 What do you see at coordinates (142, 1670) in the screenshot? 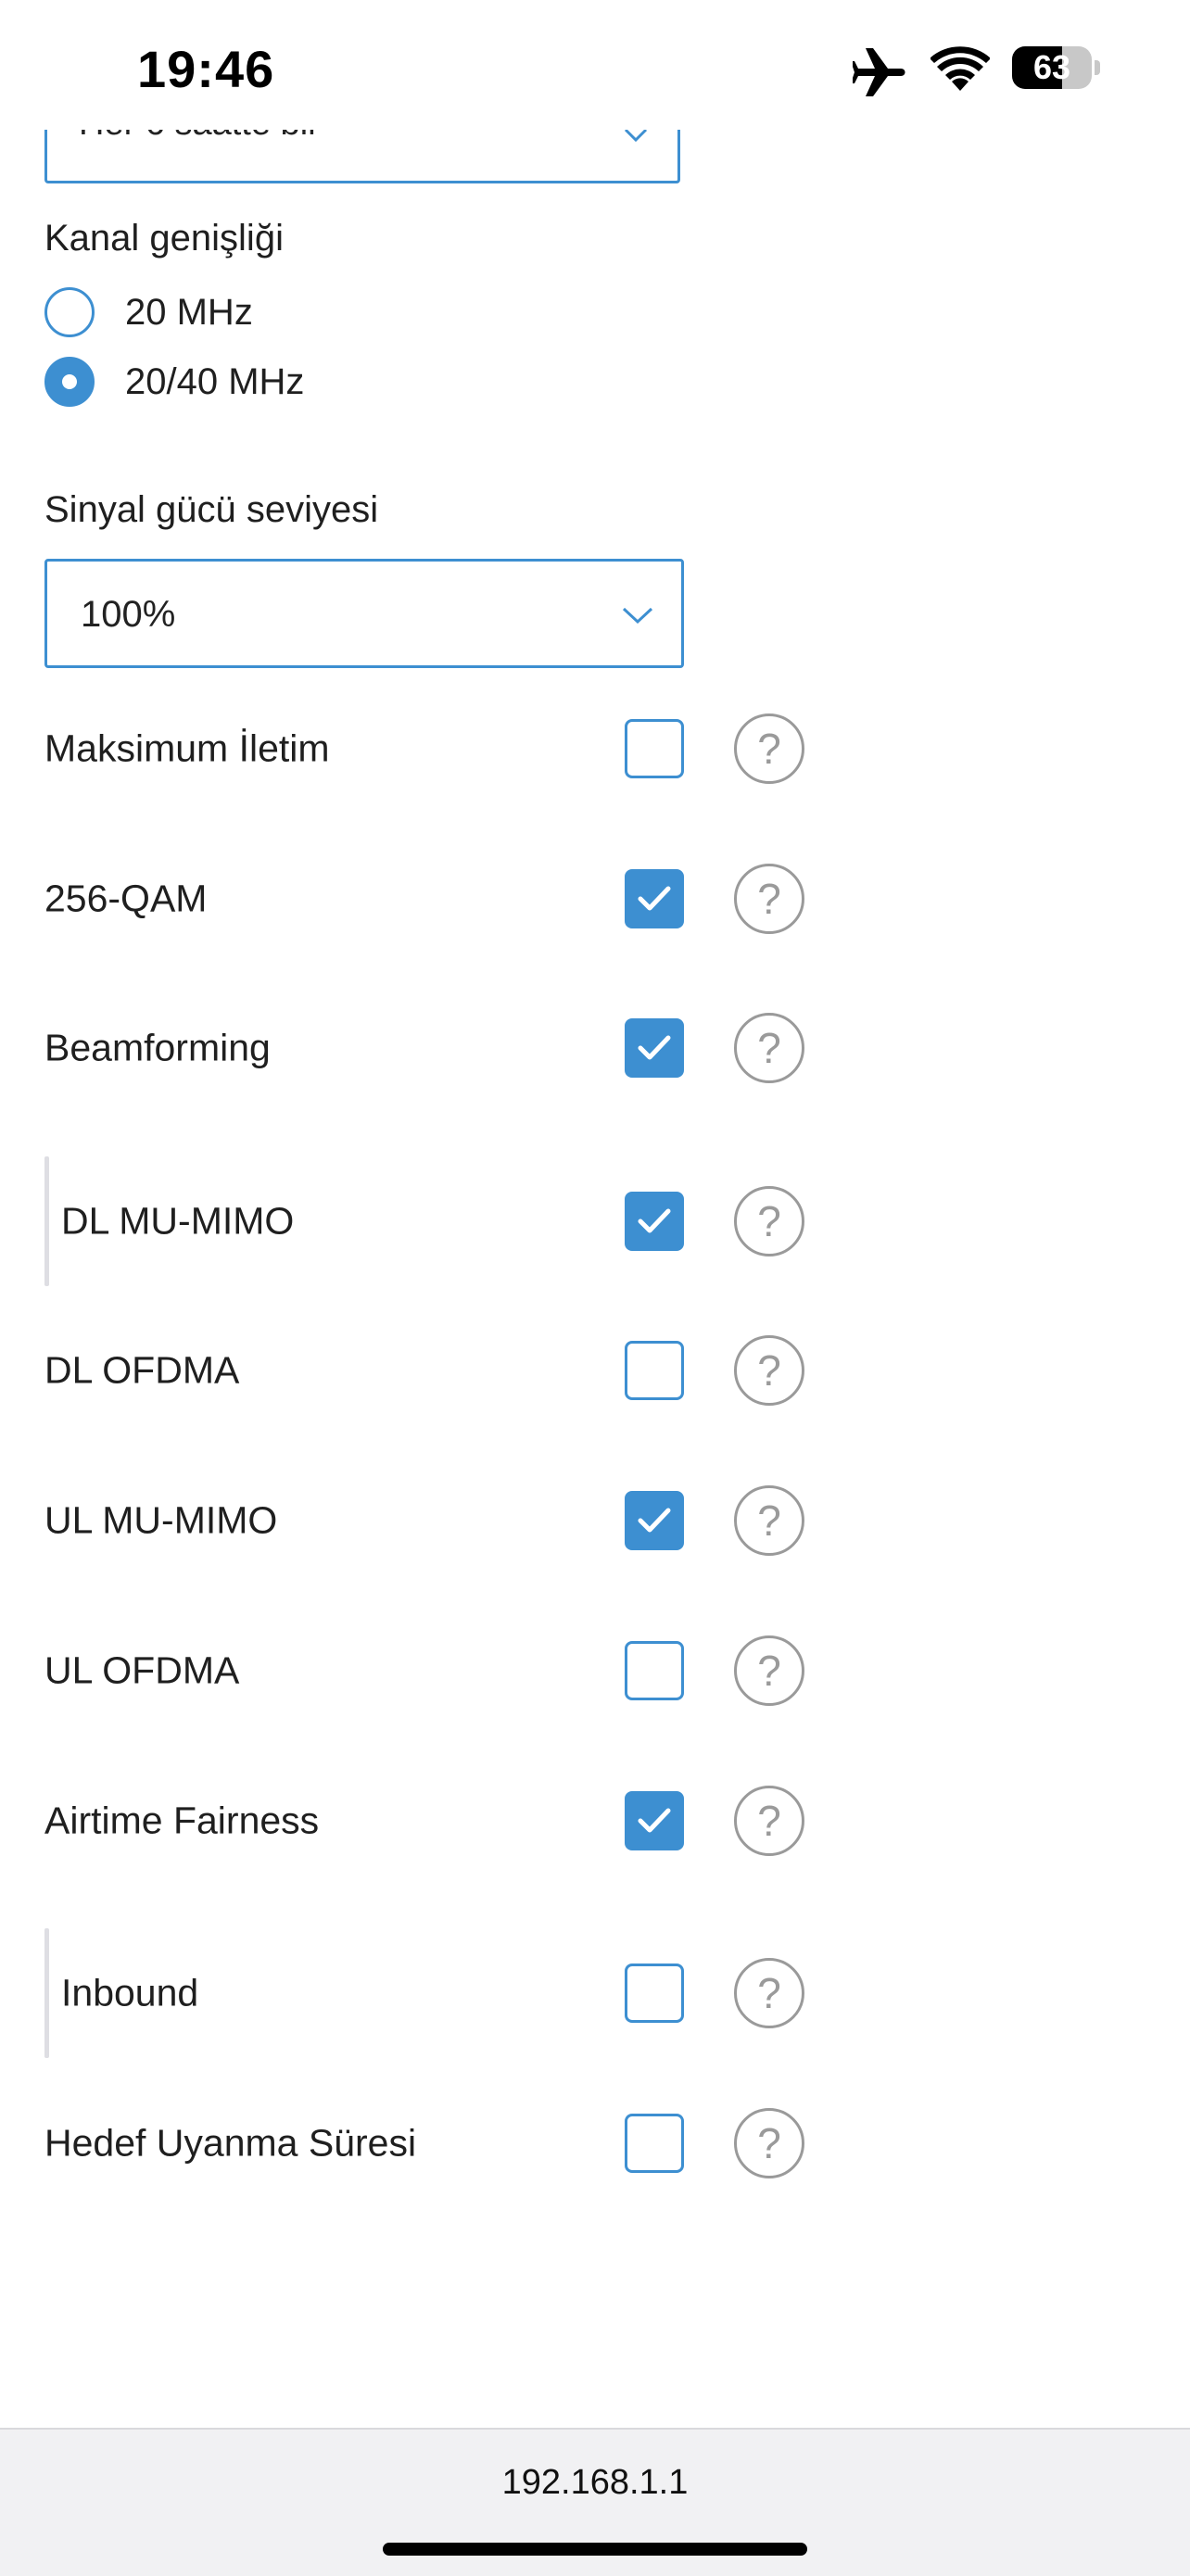
I see `setting-label: UL OFDMA` at bounding box center [142, 1670].